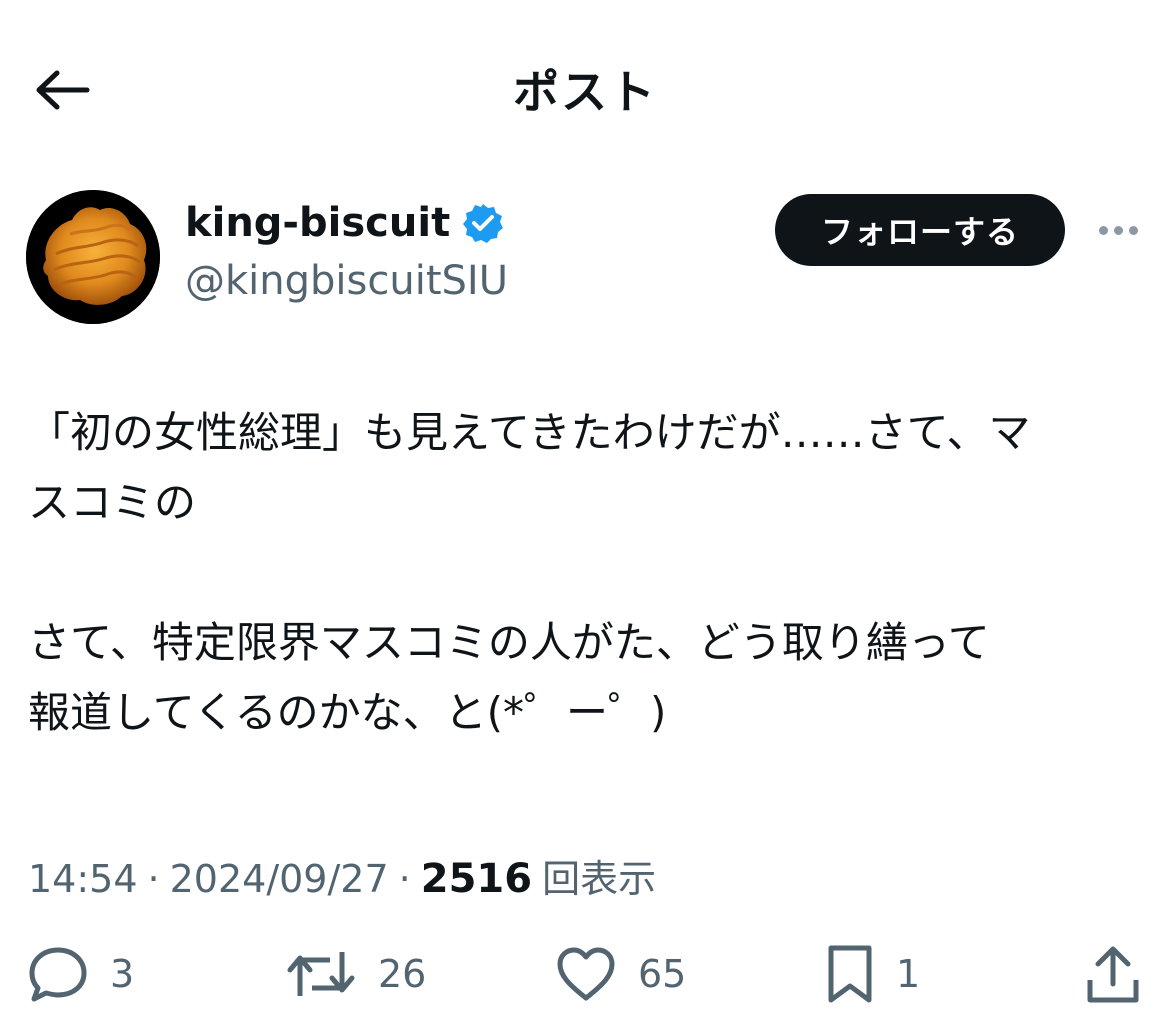 This screenshot has height=1033, width=1170. I want to click on repost-button: 26, so click(356, 974).